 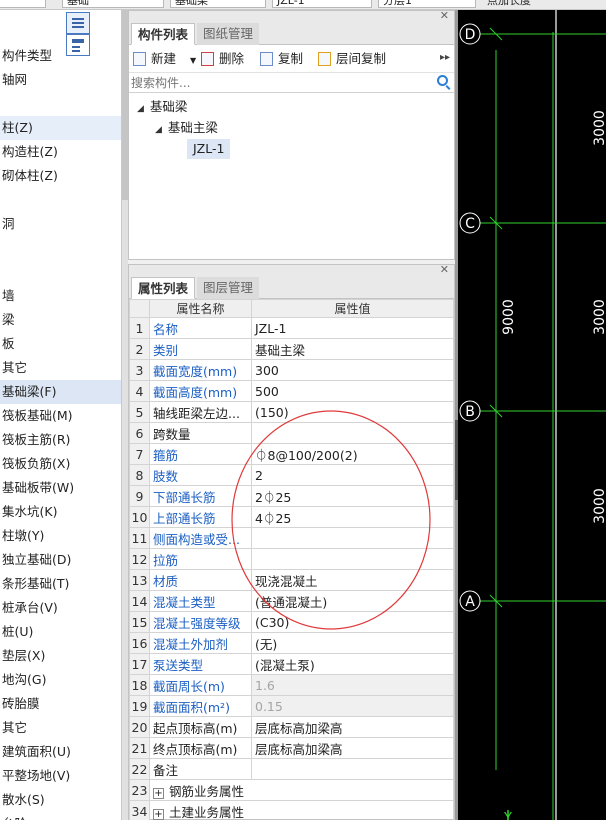 I want to click on search-icon, so click(x=442, y=80).